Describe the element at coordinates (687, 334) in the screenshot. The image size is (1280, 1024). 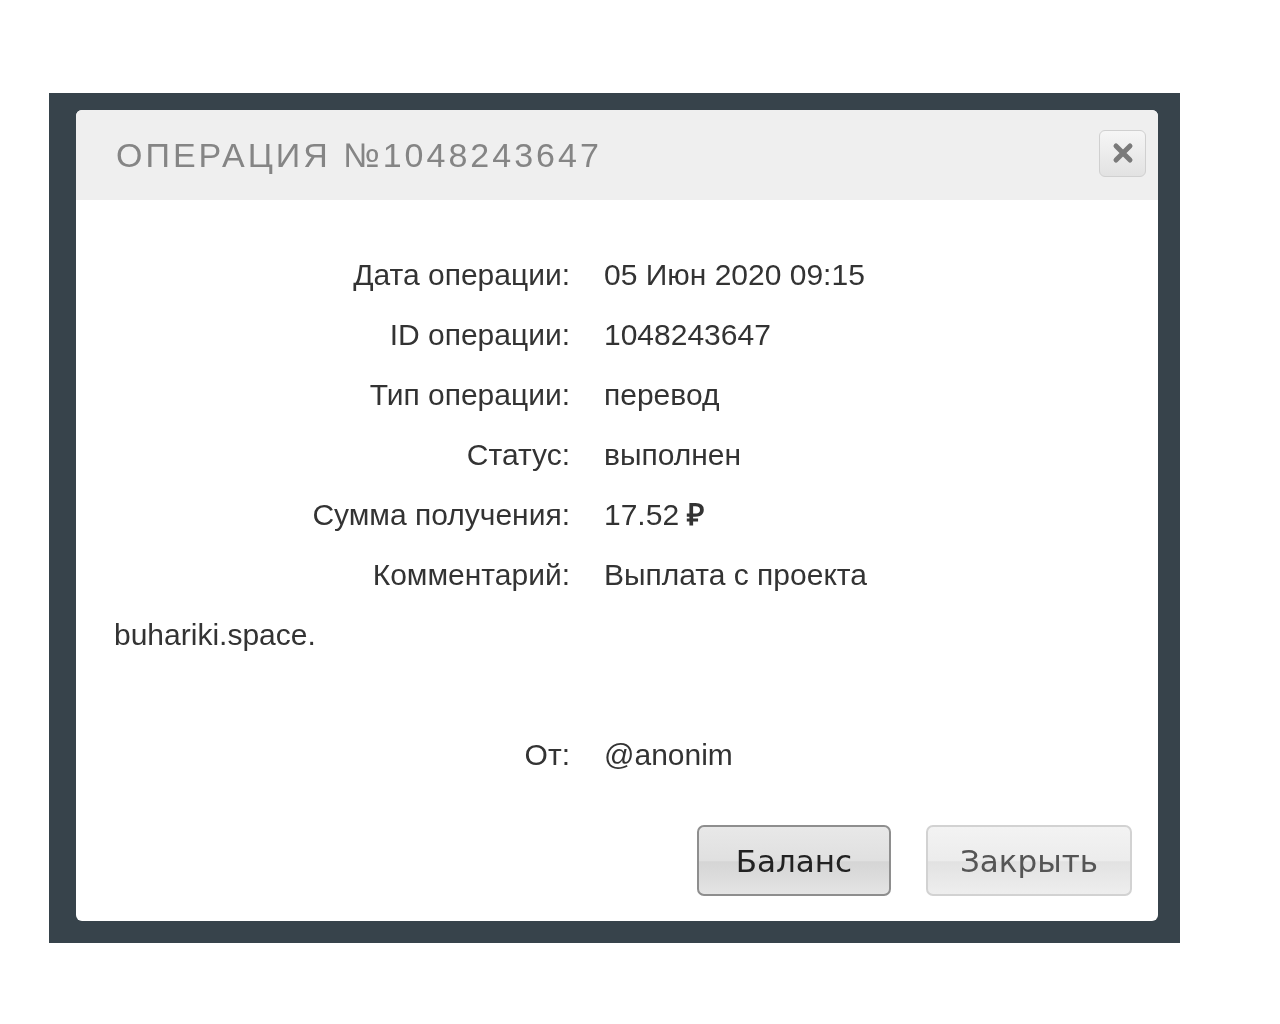
I see `field-value: 1048243647` at that location.